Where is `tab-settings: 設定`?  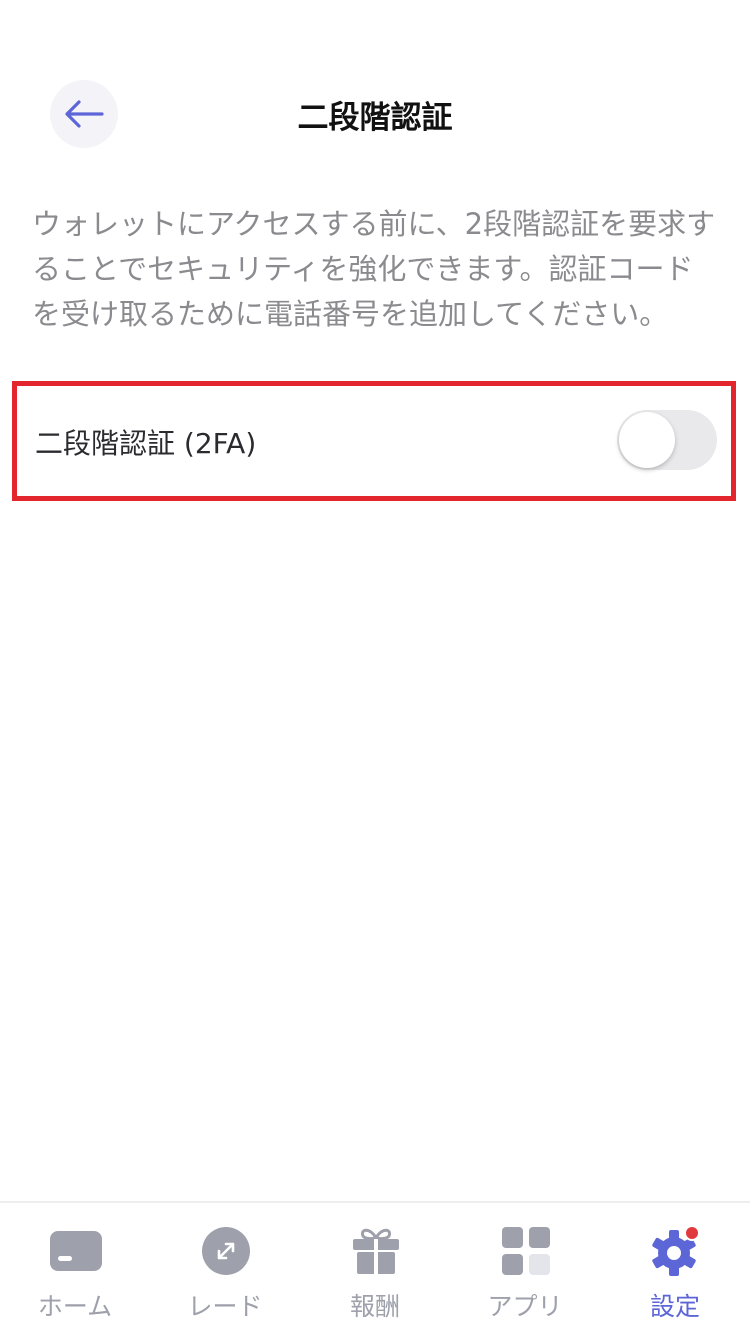
tab-settings: 設定 is located at coordinates (675, 1269).